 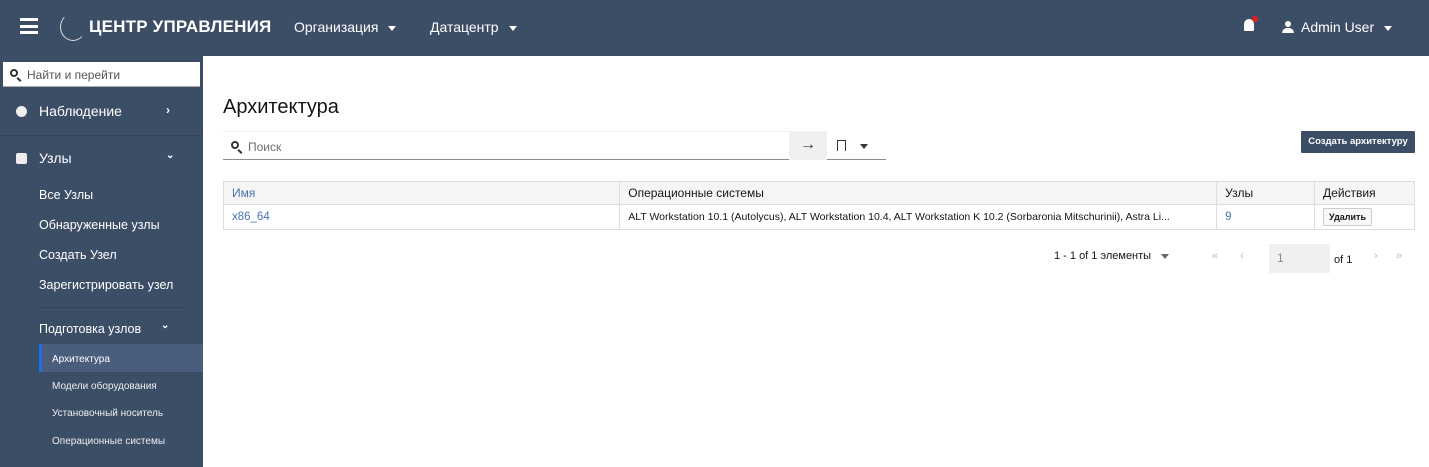 What do you see at coordinates (73, 27) in the screenshot?
I see `logo-icon` at bounding box center [73, 27].